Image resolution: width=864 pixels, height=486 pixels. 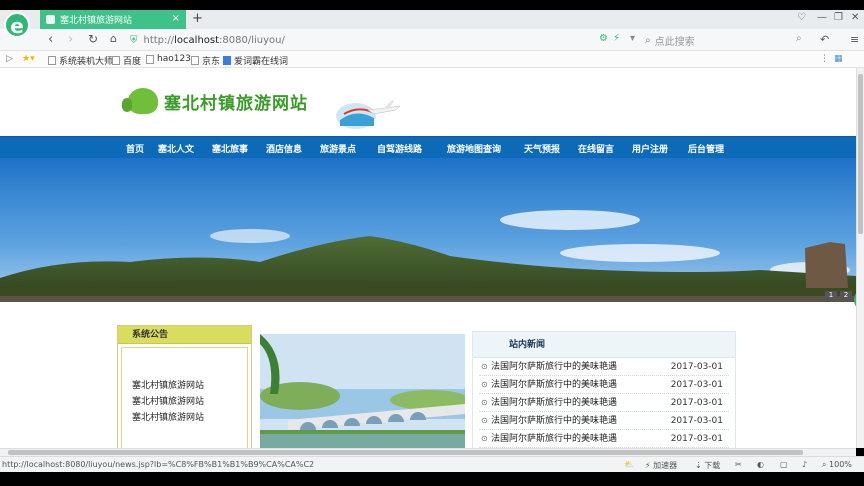 I want to click on horizontal-scrollbar, so click(x=428, y=452).